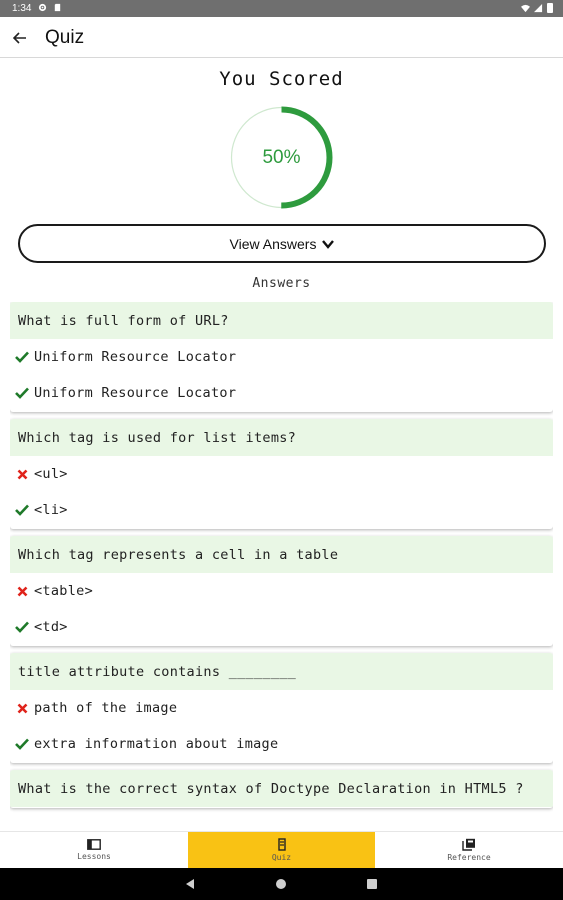 The height and width of the screenshot is (900, 563). What do you see at coordinates (106, 708) in the screenshot?
I see `answer-text: path of the image` at bounding box center [106, 708].